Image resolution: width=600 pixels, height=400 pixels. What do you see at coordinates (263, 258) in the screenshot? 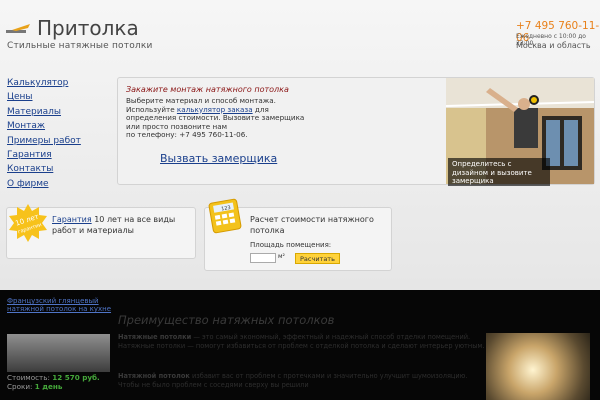
I see `area-input` at bounding box center [263, 258].